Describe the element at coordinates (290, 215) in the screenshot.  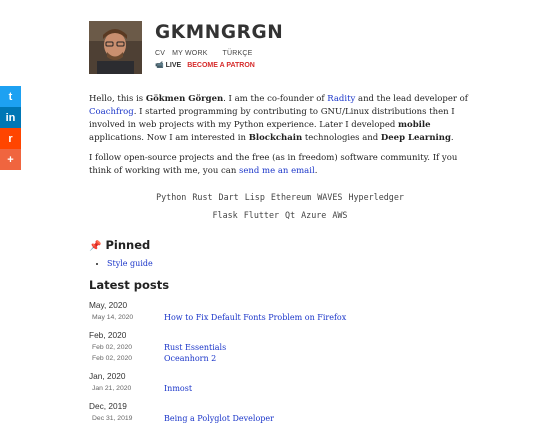
I see `tech-tag: Qt` at that location.